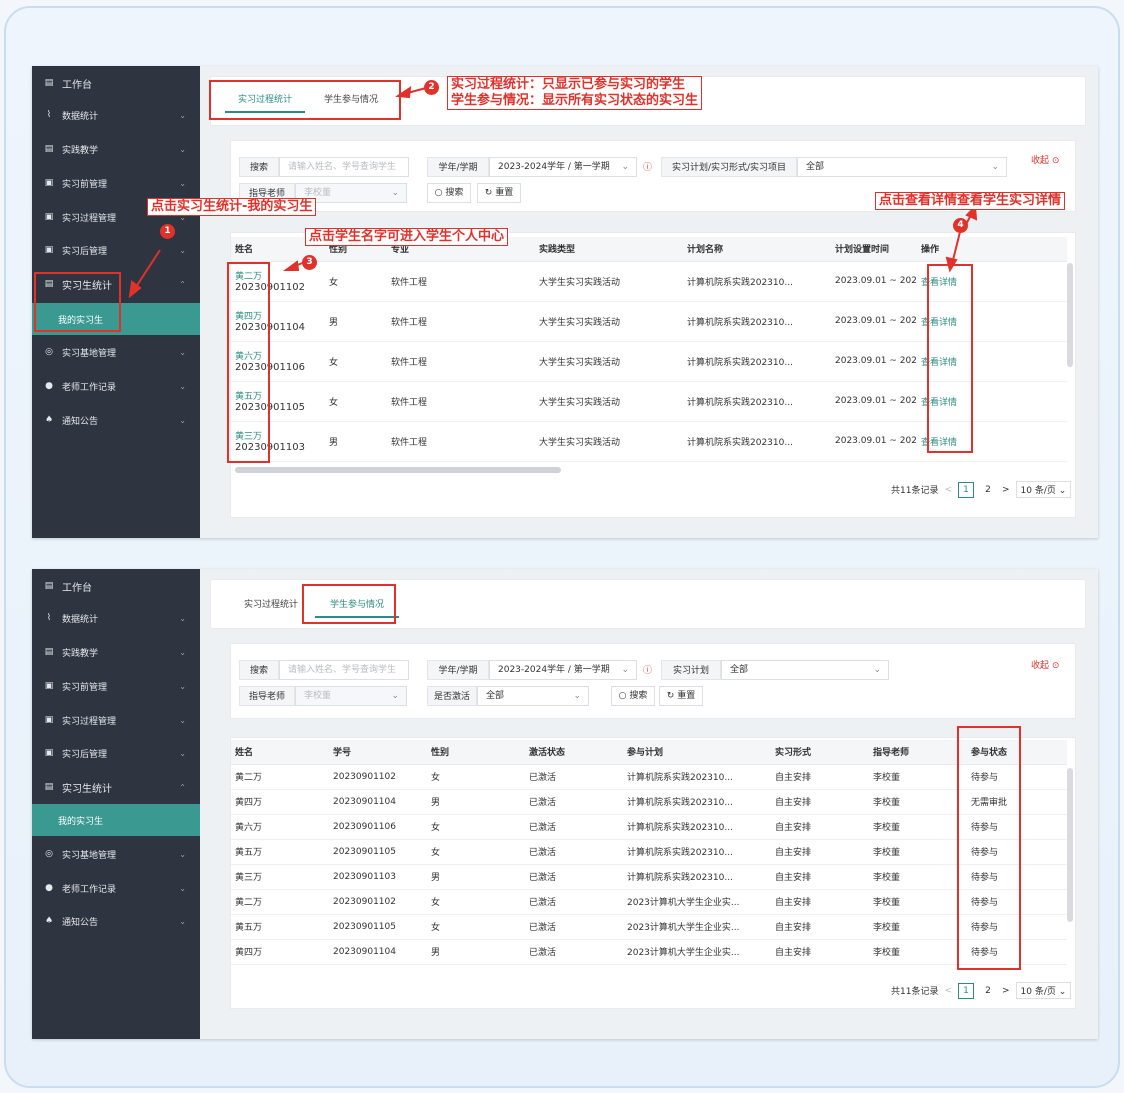  What do you see at coordinates (729, 167) in the screenshot?
I see `plan-label: 实习计划/实习形式/实习项目` at bounding box center [729, 167].